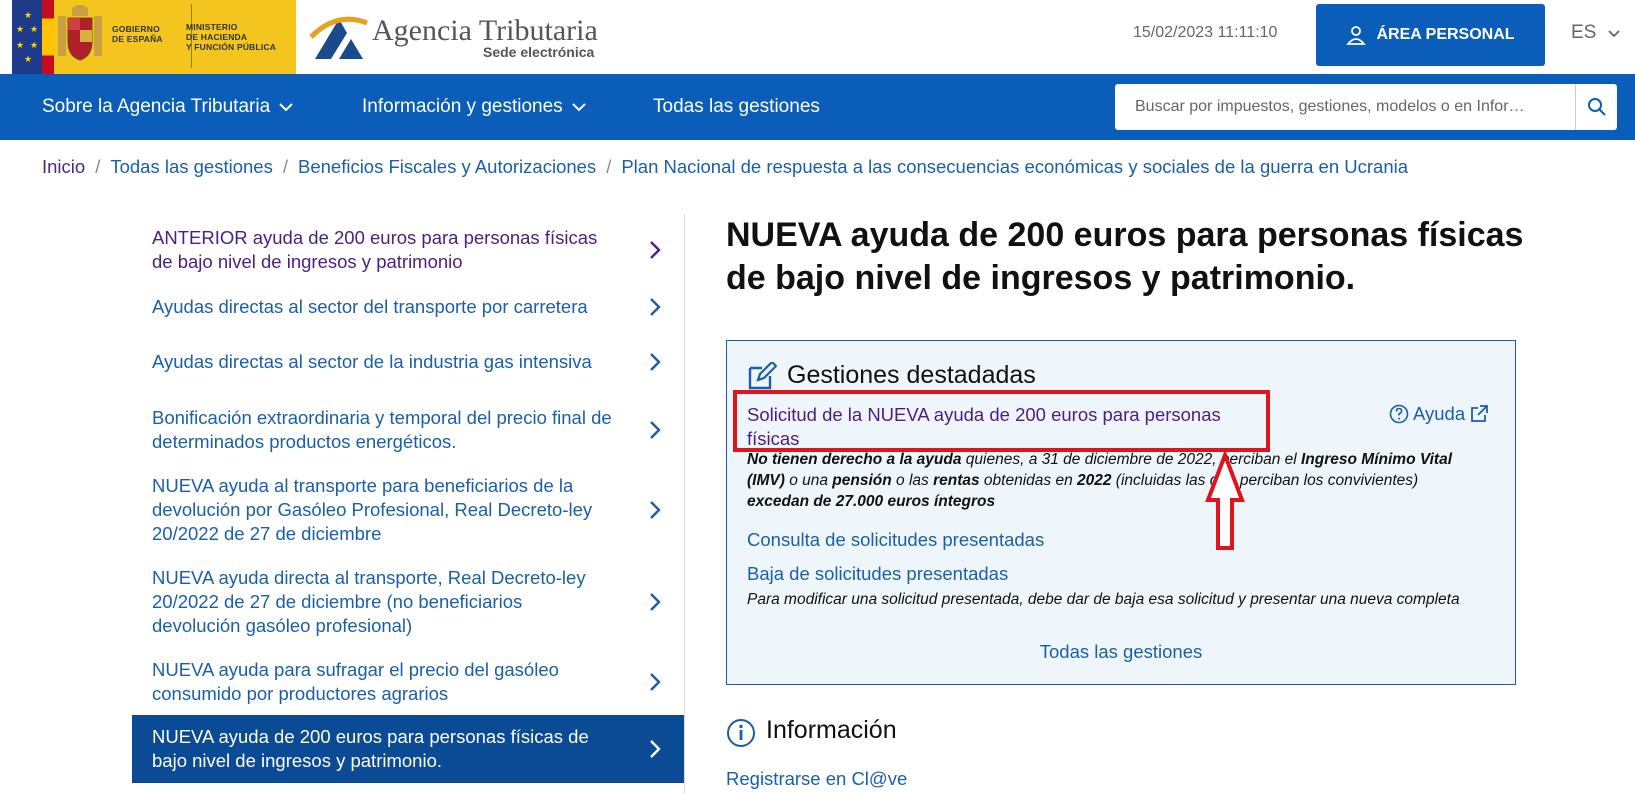 The image size is (1635, 793). Describe the element at coordinates (1225, 501) in the screenshot. I see `arrow-up-icon` at that location.